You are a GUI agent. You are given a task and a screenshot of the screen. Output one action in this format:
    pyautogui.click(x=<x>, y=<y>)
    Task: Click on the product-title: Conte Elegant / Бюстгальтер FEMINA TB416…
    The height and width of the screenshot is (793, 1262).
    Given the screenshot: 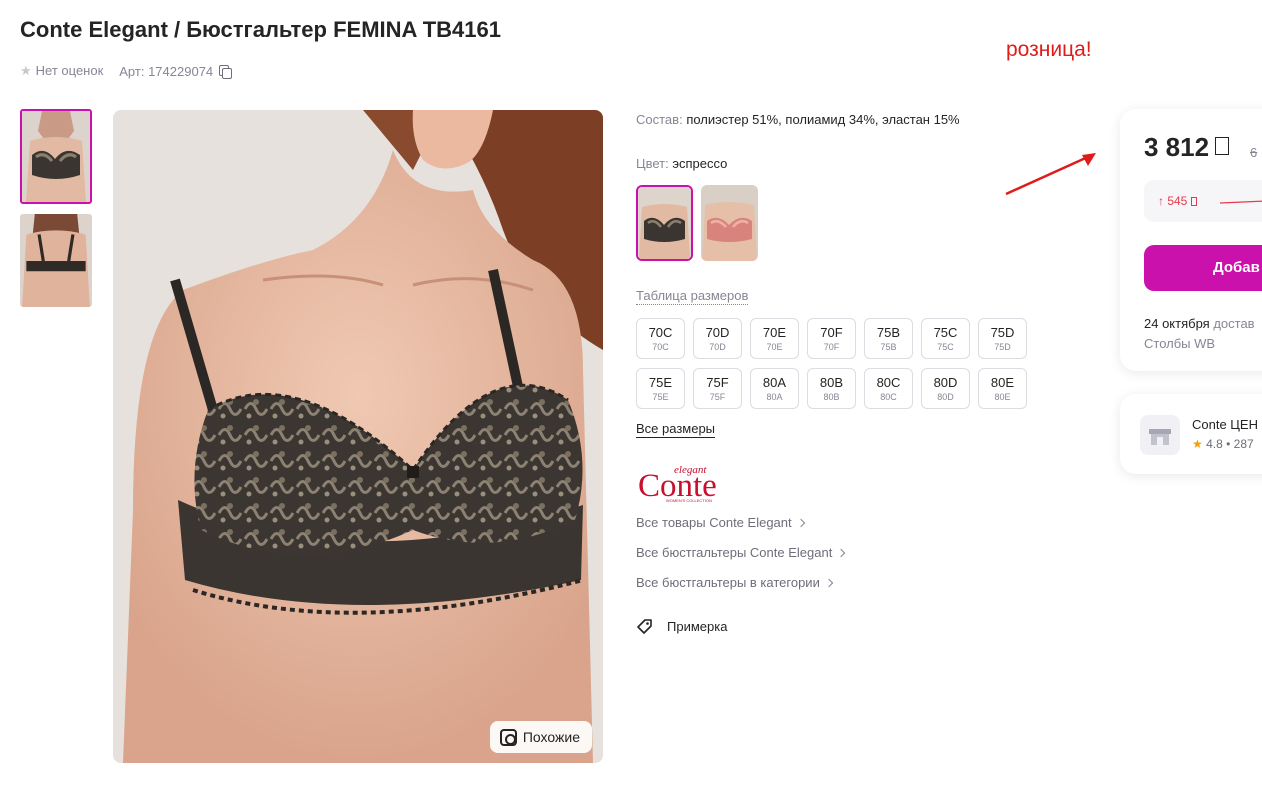 What is the action you would take?
    pyautogui.click(x=260, y=29)
    